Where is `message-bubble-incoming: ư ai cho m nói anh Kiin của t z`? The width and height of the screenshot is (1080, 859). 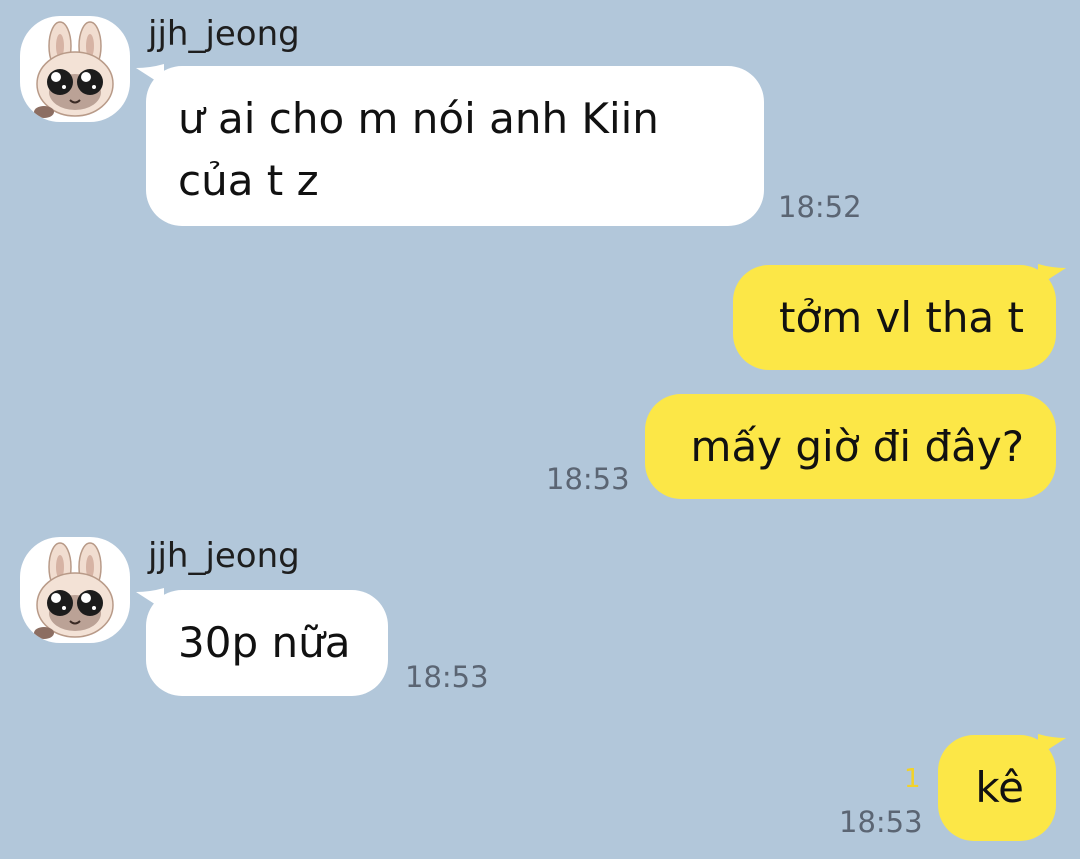 message-bubble-incoming: ư ai cho m nói anh Kiin của t z is located at coordinates (455, 146).